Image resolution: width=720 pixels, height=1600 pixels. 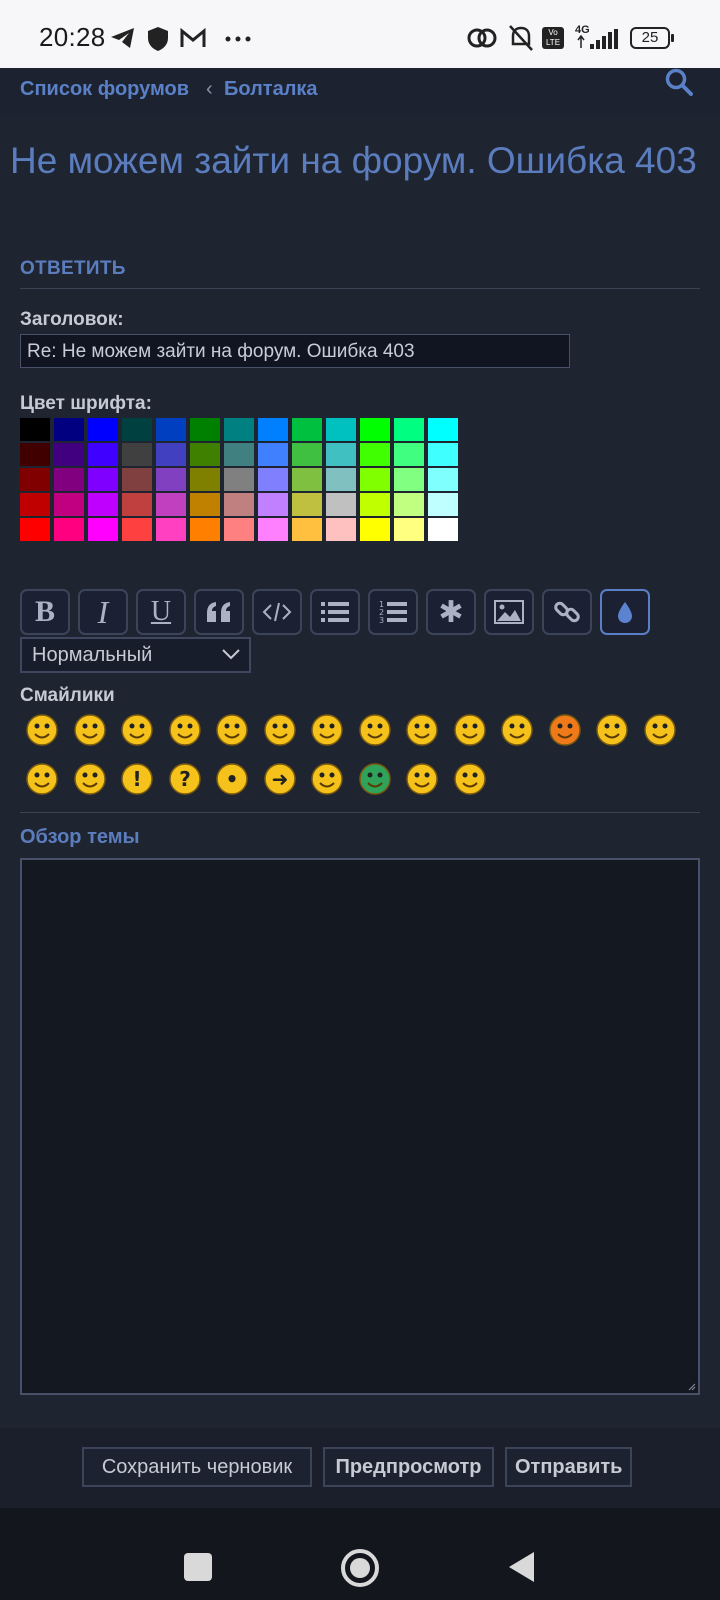 I want to click on underline-button: U, so click(x=161, y=612).